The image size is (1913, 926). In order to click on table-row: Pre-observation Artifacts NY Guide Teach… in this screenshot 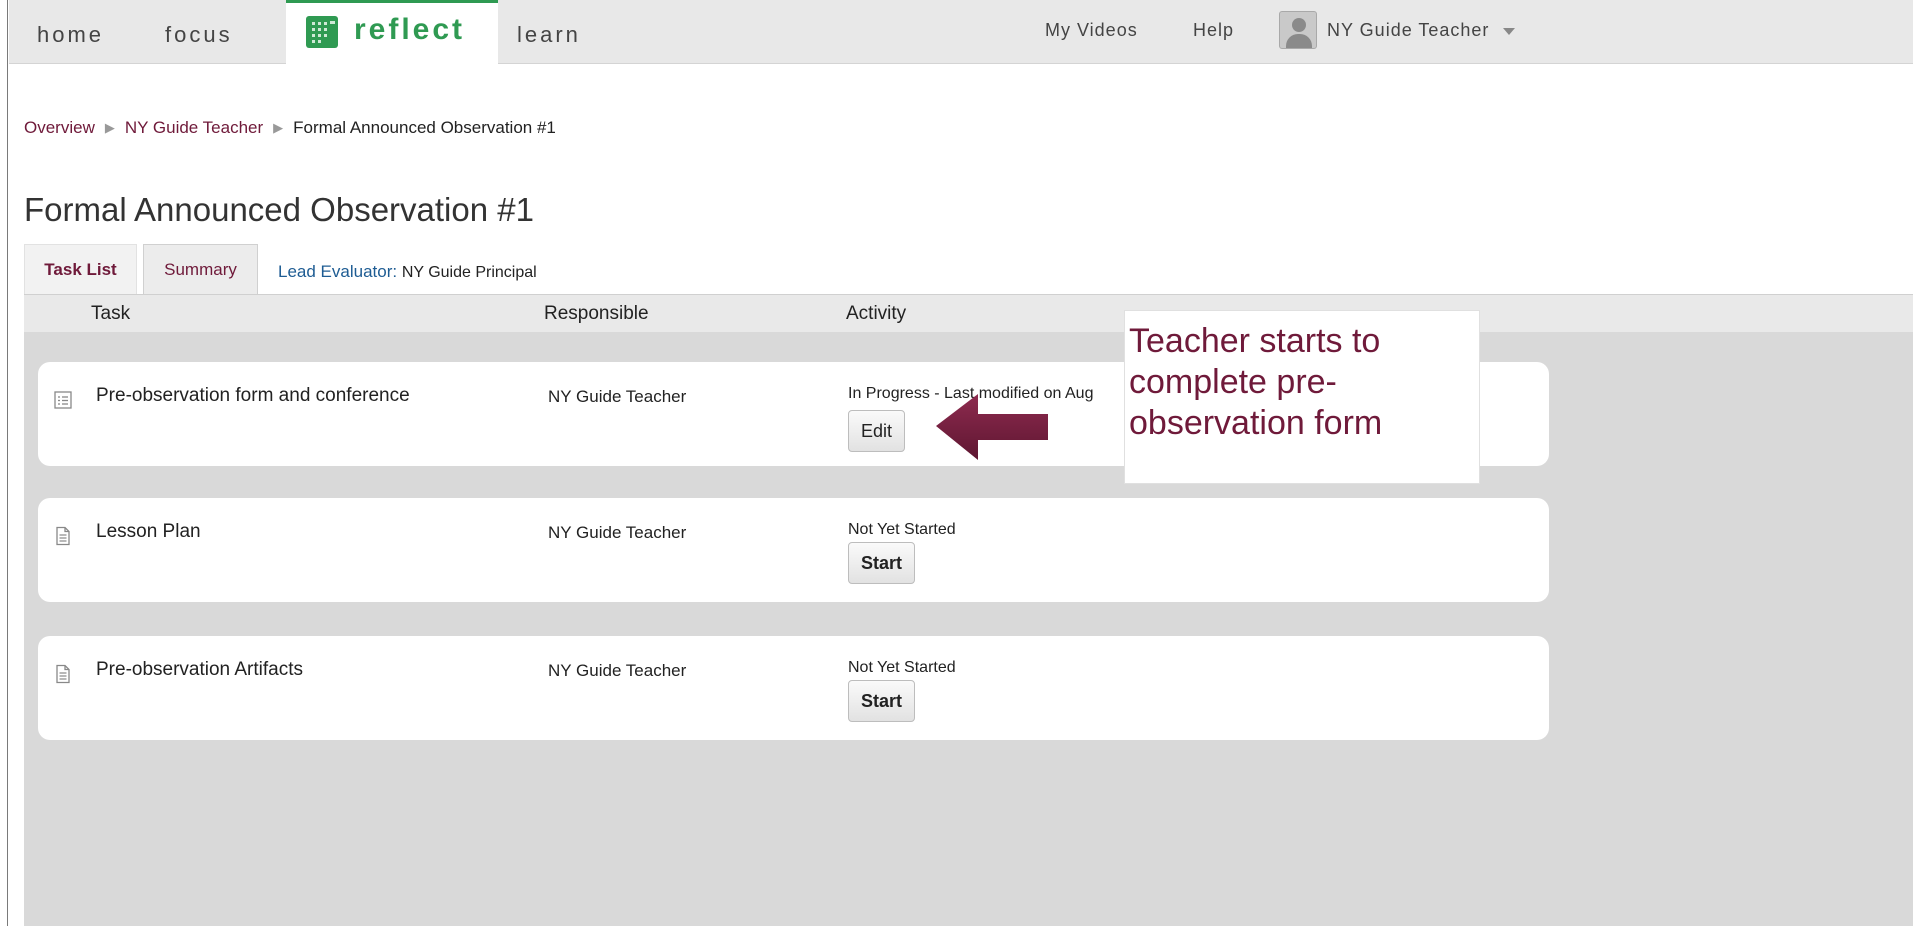, I will do `click(793, 688)`.